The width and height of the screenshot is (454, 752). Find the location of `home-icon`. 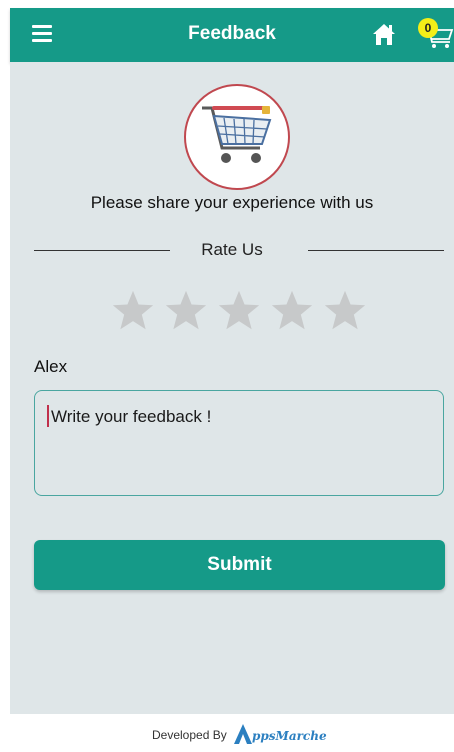

home-icon is located at coordinates (384, 34).